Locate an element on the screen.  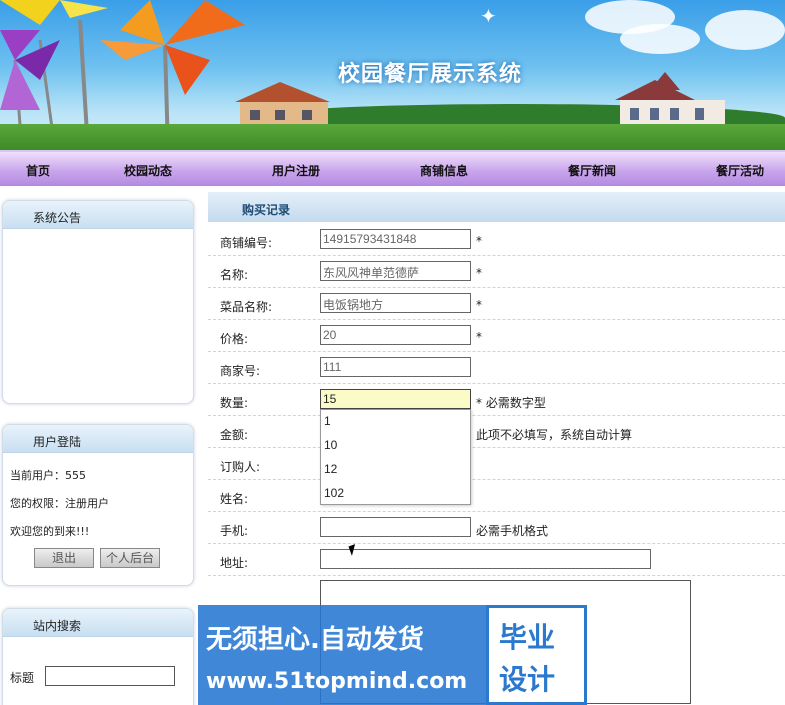
search-label: 标题 is located at coordinates (22, 678).